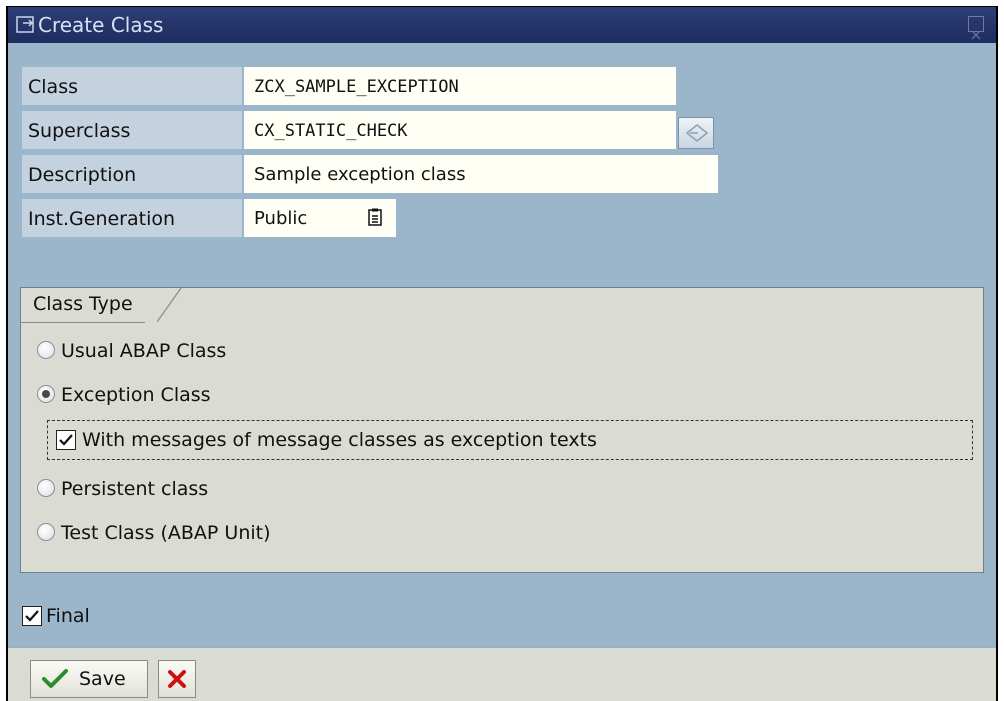  I want to click on final-checkbox, so click(32, 616).